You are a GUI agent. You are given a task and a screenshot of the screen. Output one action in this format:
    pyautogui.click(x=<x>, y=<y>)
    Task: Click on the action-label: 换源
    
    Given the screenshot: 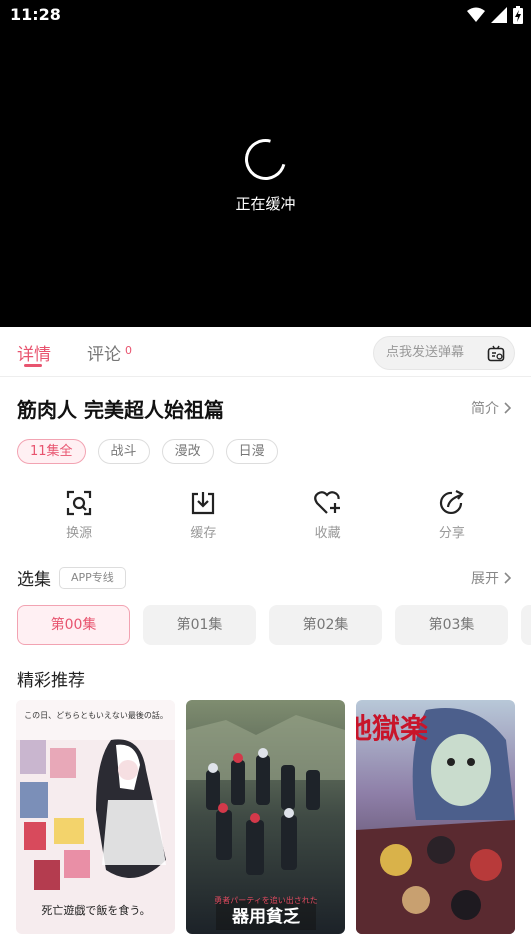 What is the action you would take?
    pyautogui.click(x=79, y=533)
    